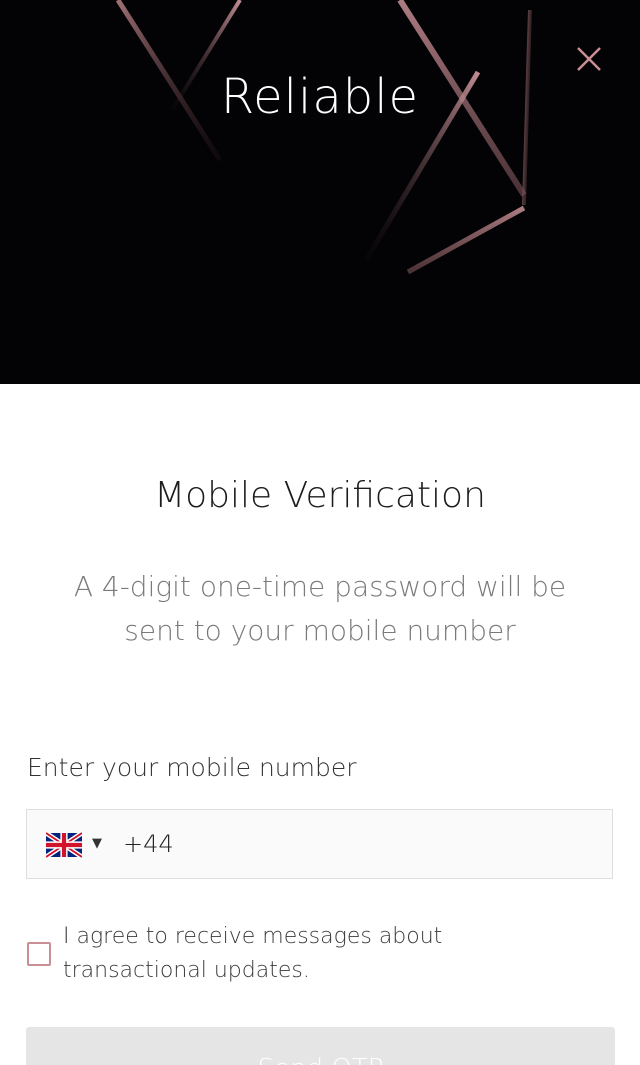  Describe the element at coordinates (389, 845) in the screenshot. I see `phone-number-input` at that location.